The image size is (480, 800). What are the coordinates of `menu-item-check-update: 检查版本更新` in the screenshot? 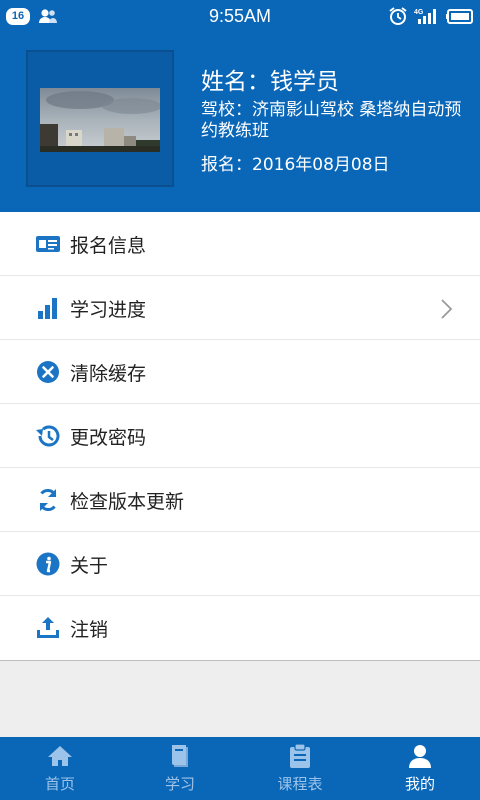 It's located at (240, 500).